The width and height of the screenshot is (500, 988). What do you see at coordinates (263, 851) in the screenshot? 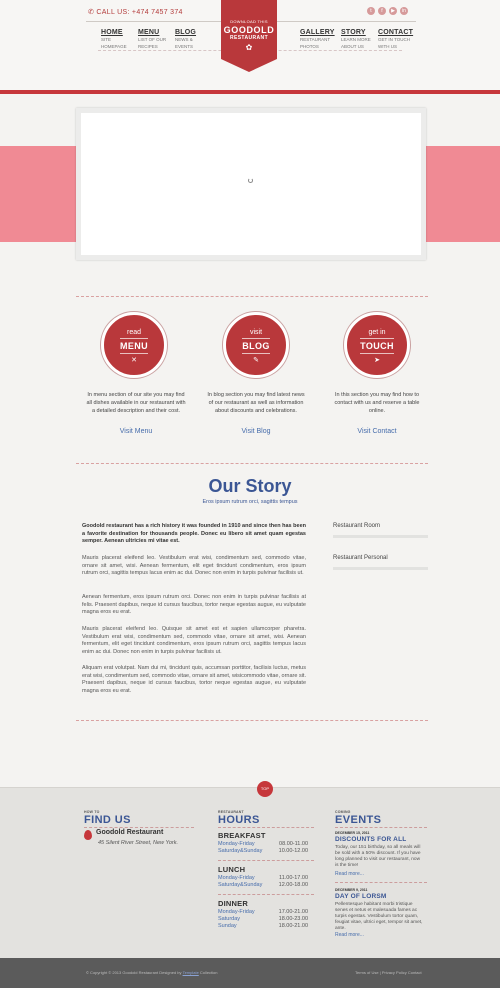
I see `hours-row: Saturday&Sunday 10.00-12.00` at bounding box center [263, 851].